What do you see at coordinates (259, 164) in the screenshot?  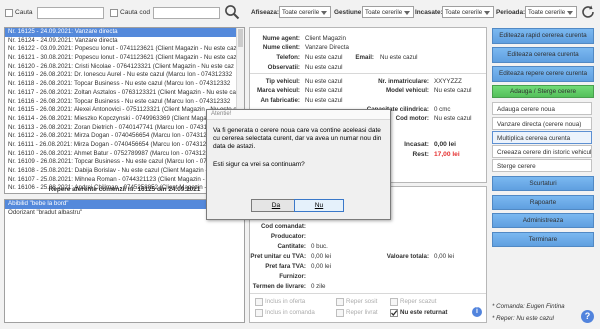 I see `dialog-question: Esti sigur ca vrei sa continuam?` at bounding box center [259, 164].